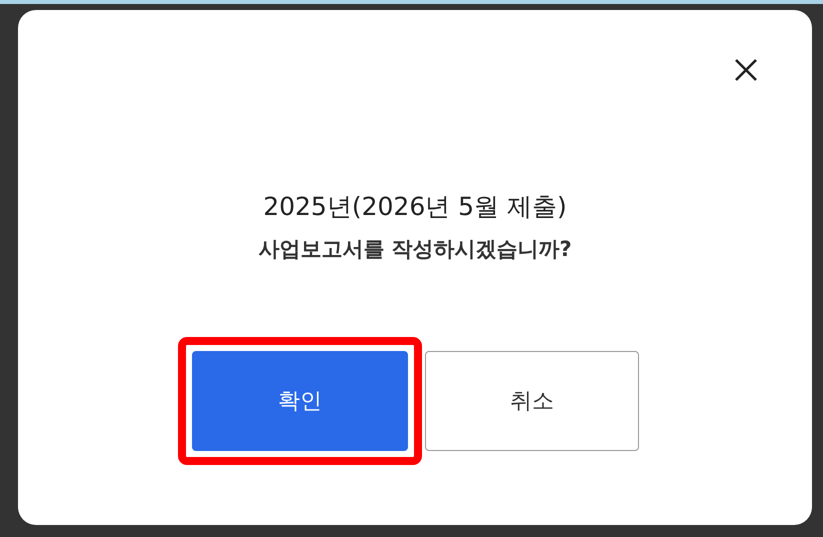 The width and height of the screenshot is (823, 537). Describe the element at coordinates (746, 70) in the screenshot. I see `close-icon` at that location.